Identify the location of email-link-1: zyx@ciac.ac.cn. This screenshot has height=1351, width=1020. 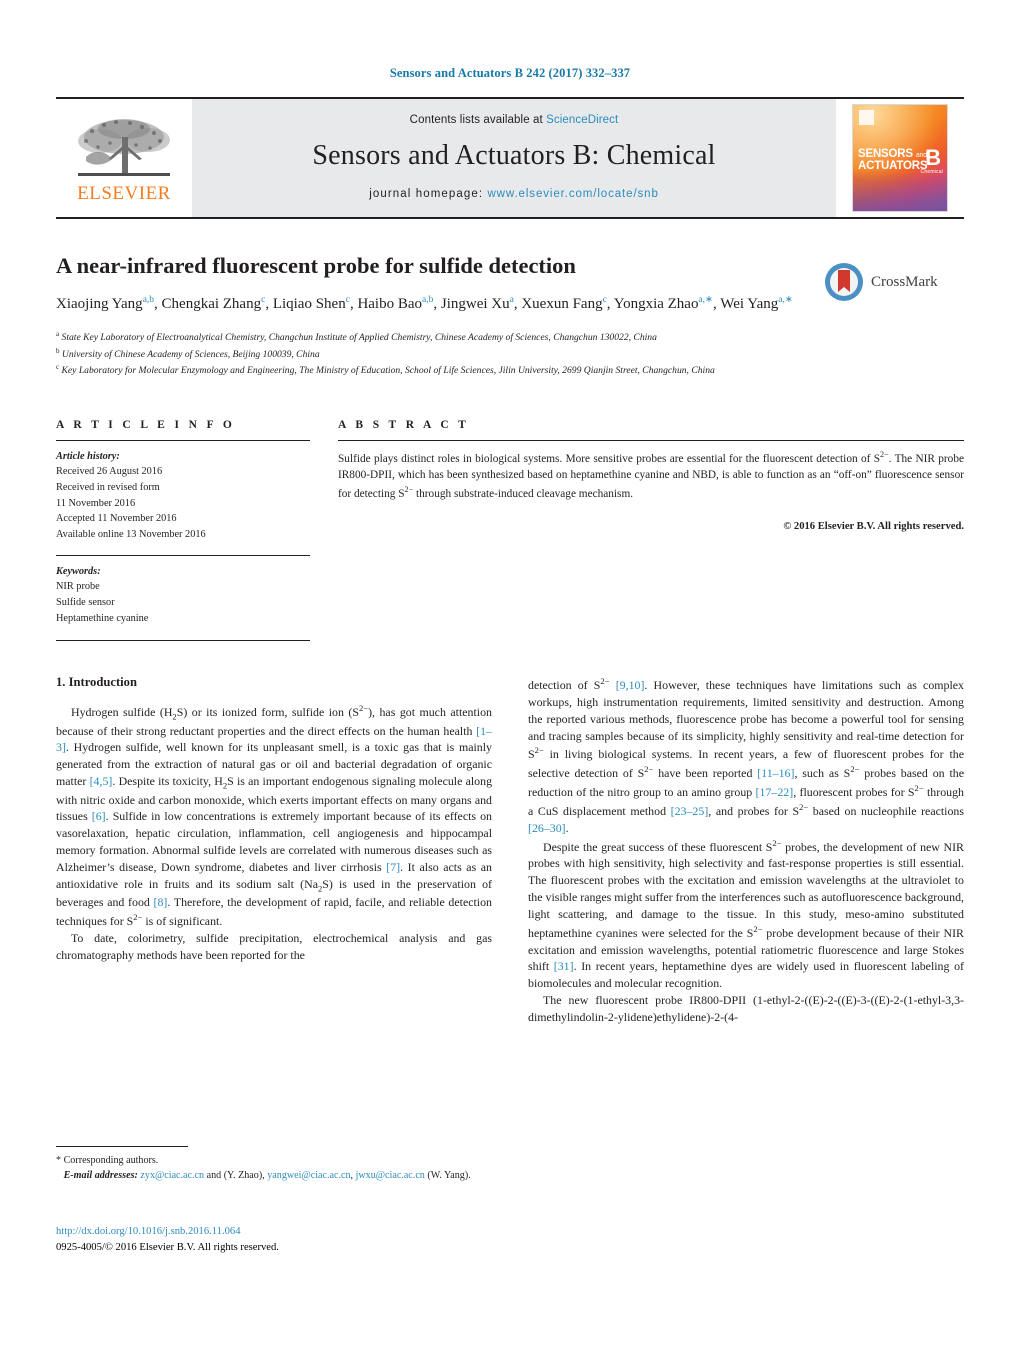
(172, 1175).